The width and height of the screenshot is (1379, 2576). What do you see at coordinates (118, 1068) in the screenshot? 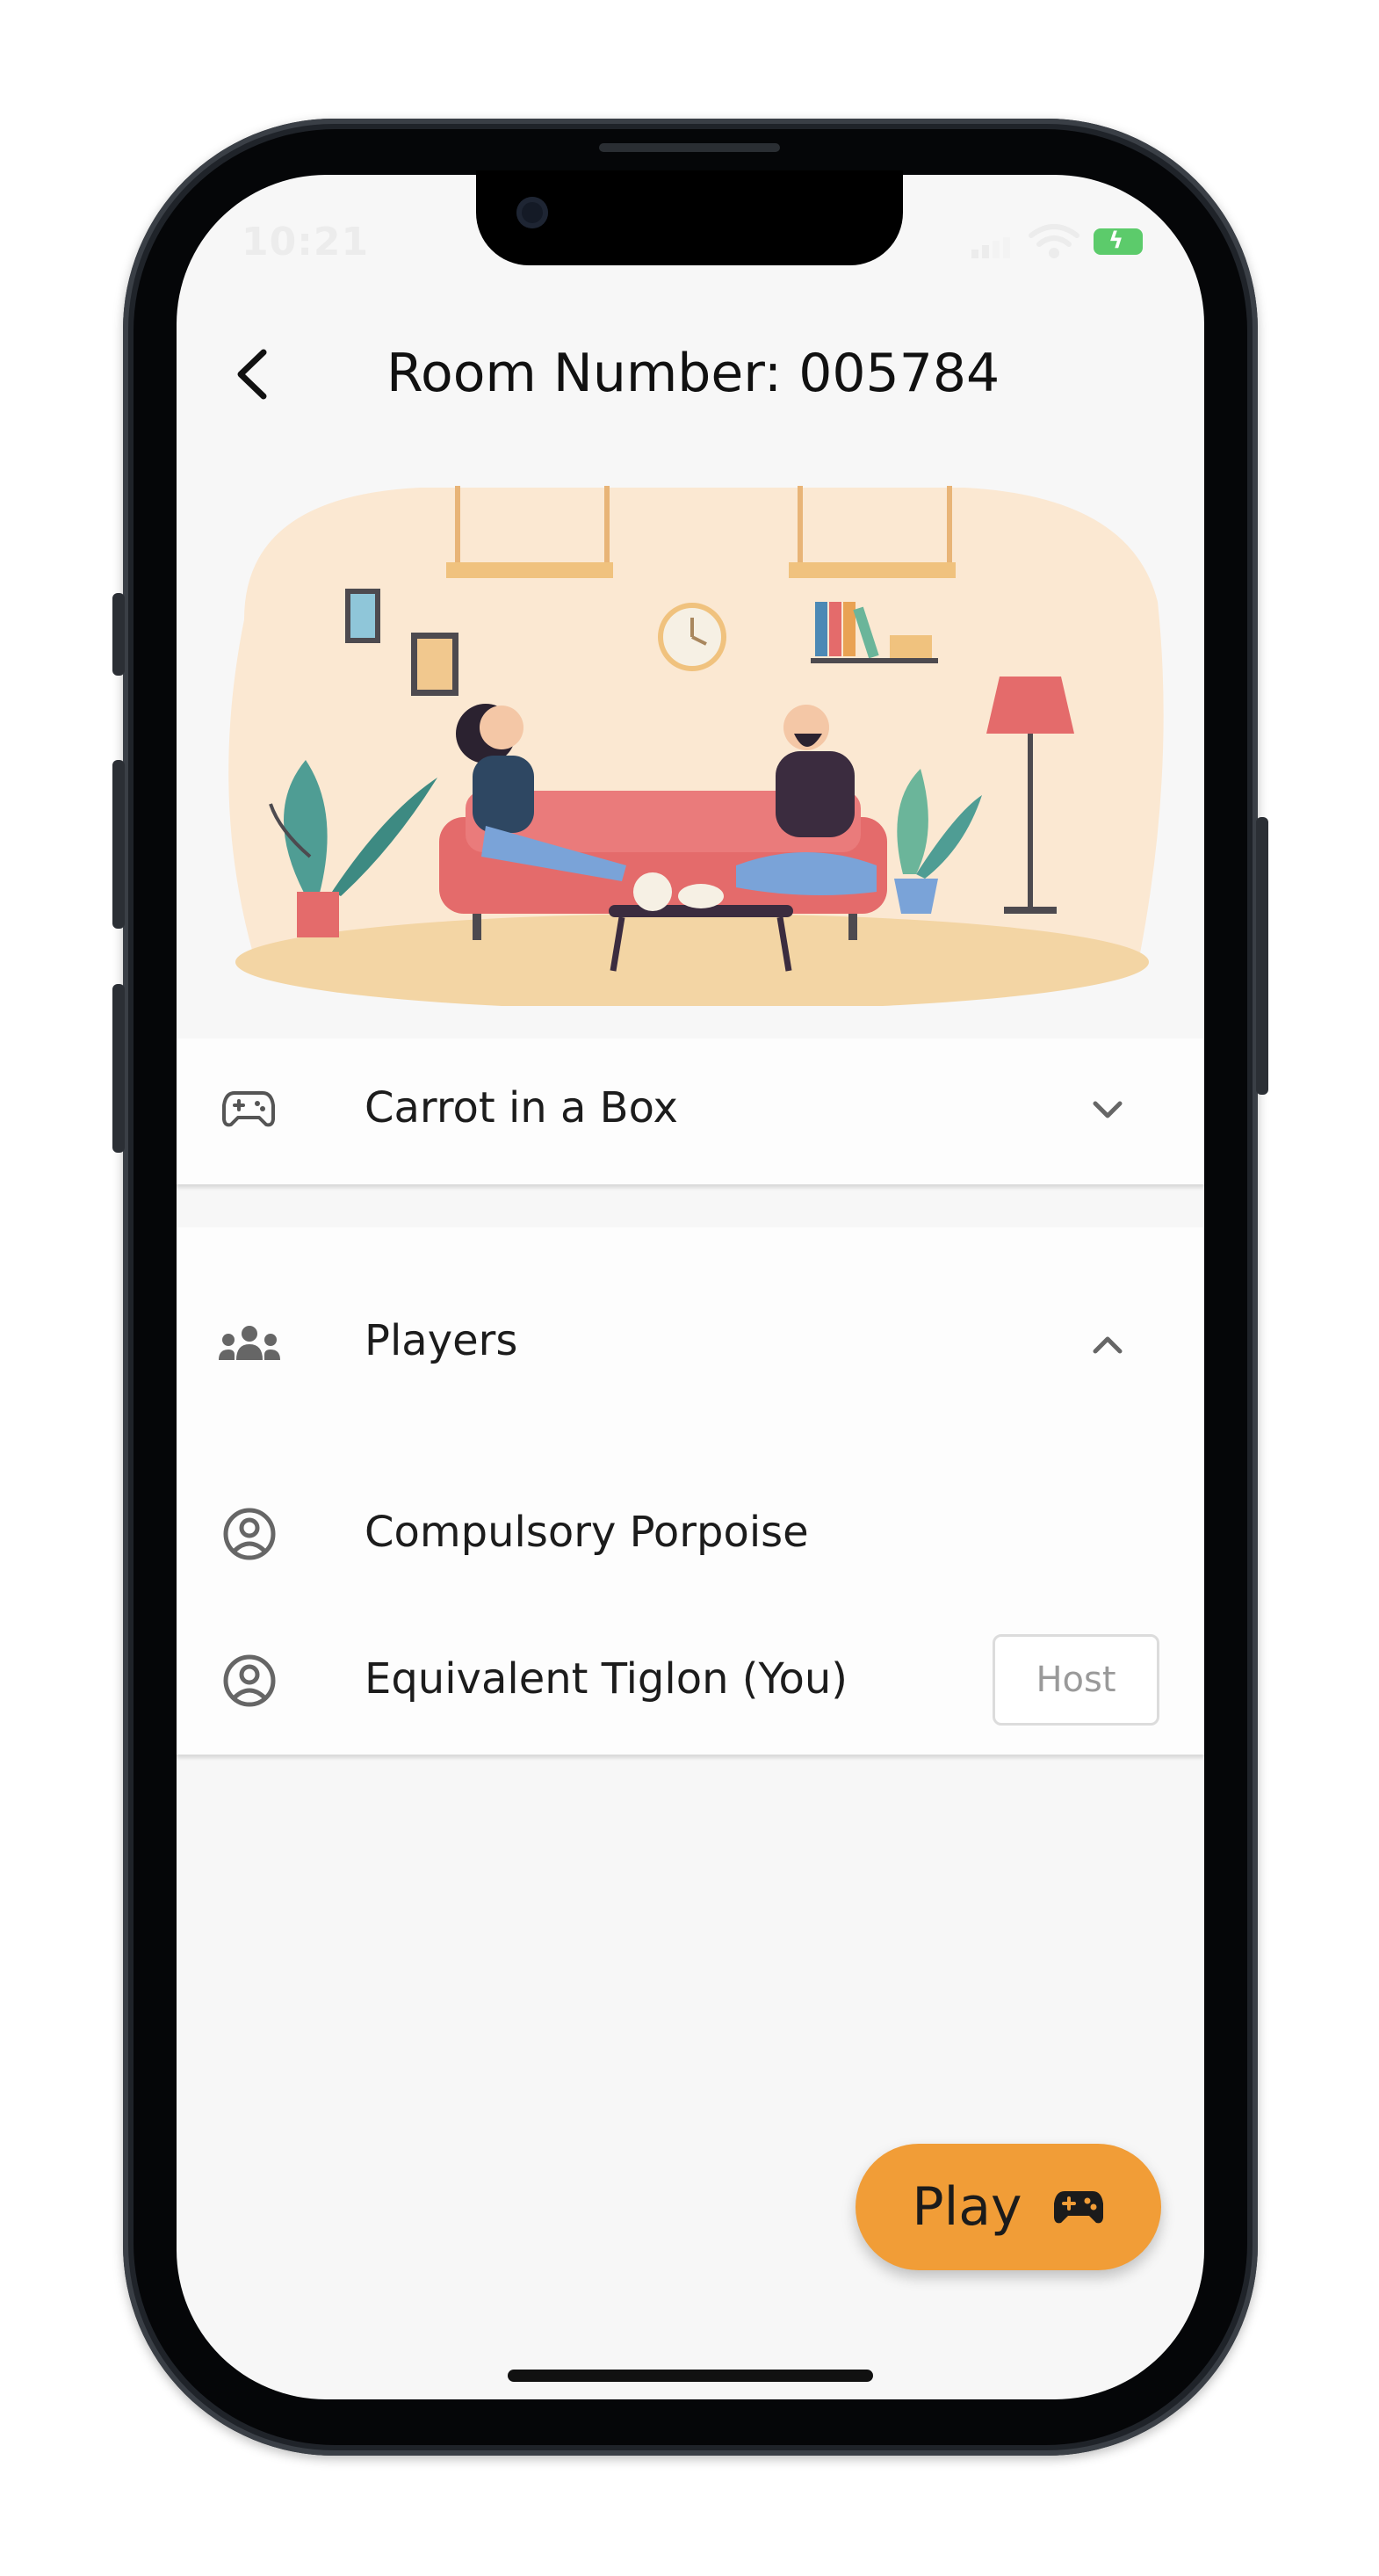
I see `volume-down-button` at bounding box center [118, 1068].